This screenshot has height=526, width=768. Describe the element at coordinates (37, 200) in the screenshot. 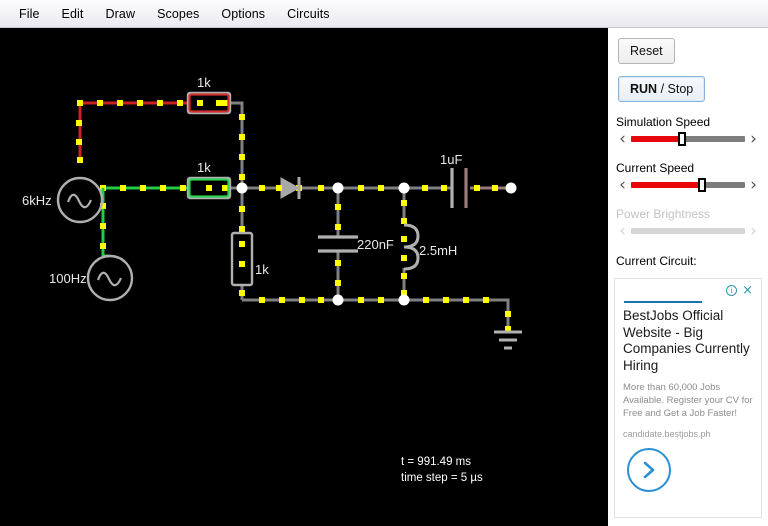

I see `label-source-6khz: 6kHz` at that location.